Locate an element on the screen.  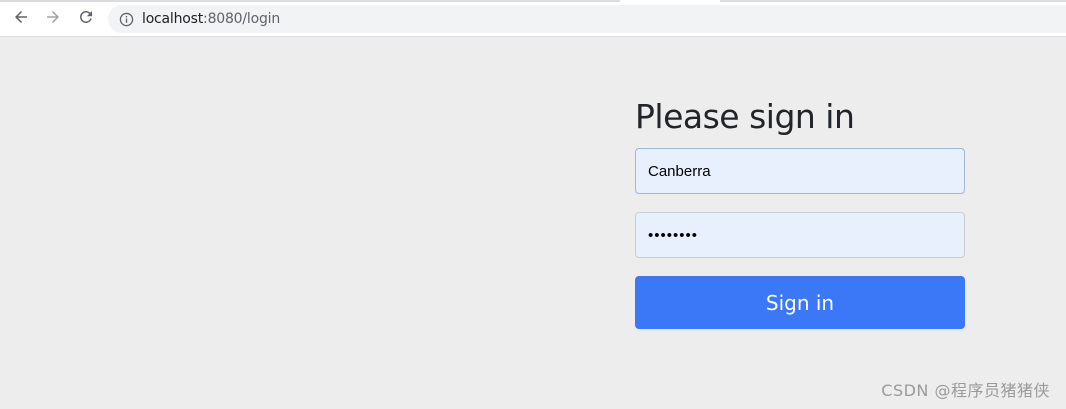
url-path: :8080/login is located at coordinates (242, 19).